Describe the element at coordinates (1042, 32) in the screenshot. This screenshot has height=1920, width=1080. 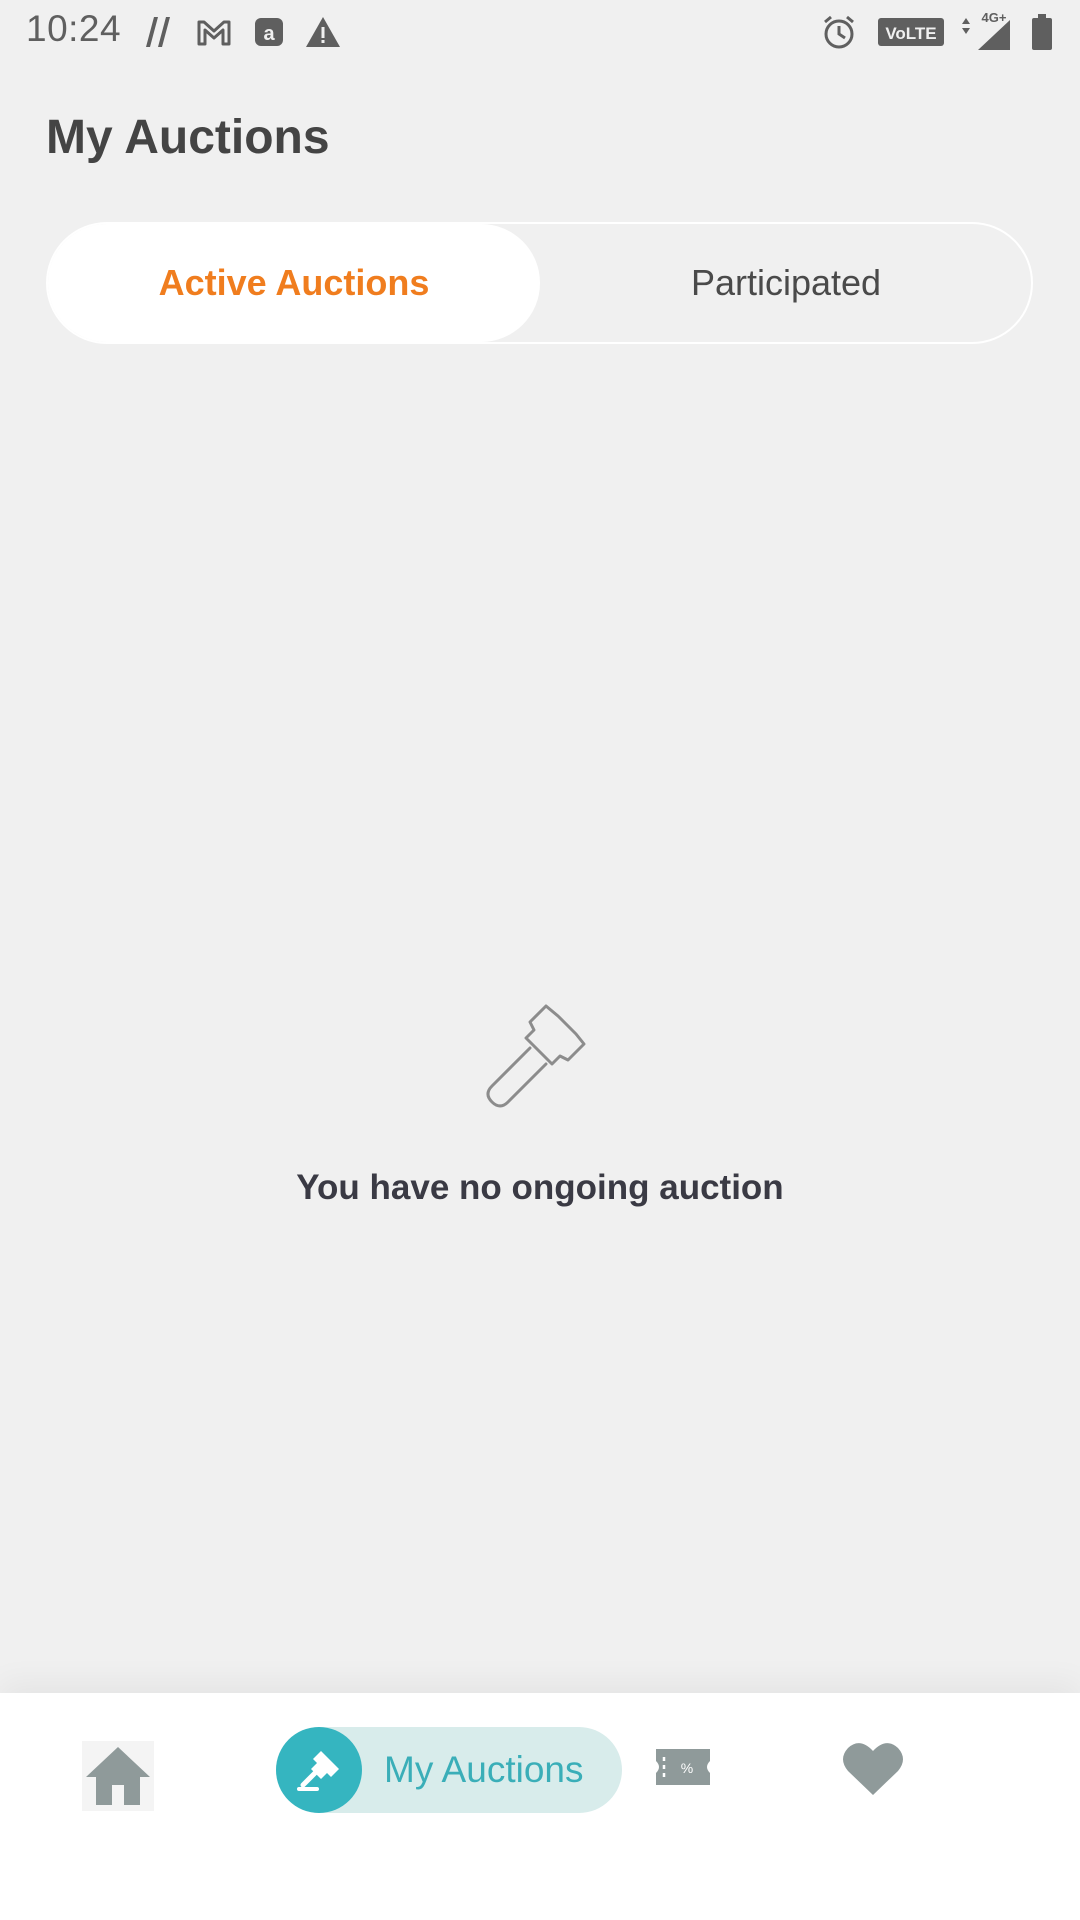
I see `battery-icon` at that location.